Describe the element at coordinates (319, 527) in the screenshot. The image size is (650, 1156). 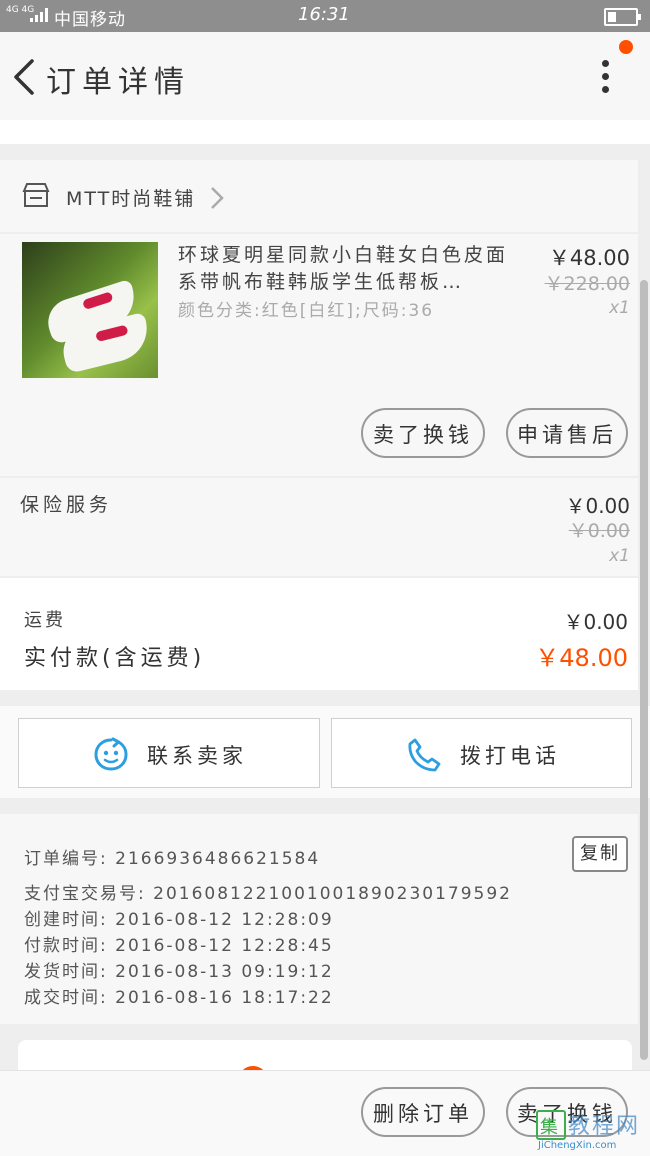
I see `insurance-service: 保险服务 ￥0.00 ￥0.00 x1` at that location.